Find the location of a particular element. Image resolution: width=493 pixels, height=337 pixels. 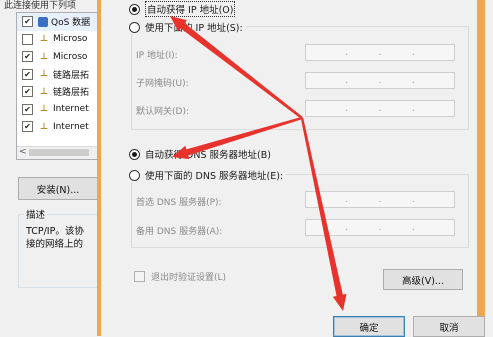

validate-on-exit-label: 退出时验证设置(L) is located at coordinates (189, 278).